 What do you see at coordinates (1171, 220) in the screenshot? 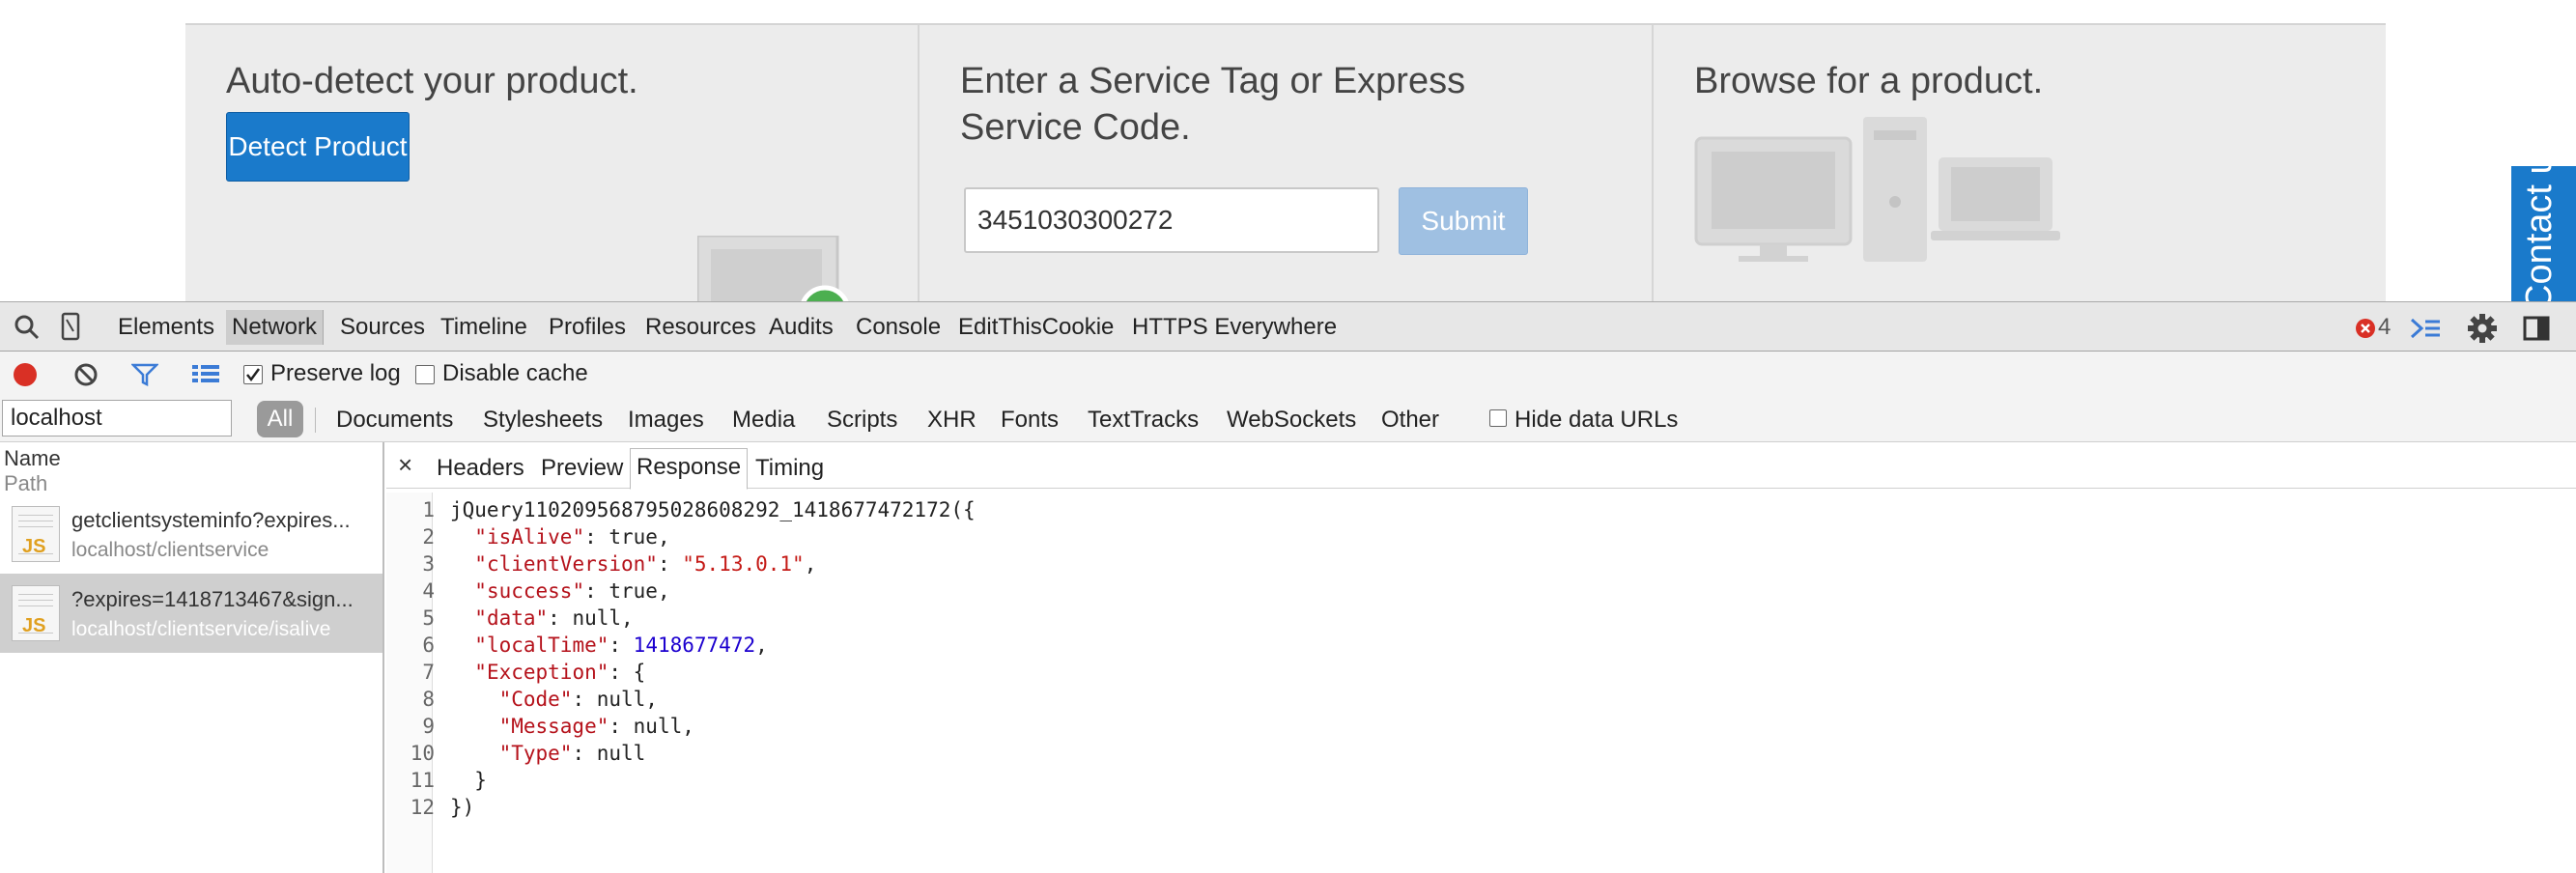
I see `service-tag-input: 3451030300272` at bounding box center [1171, 220].